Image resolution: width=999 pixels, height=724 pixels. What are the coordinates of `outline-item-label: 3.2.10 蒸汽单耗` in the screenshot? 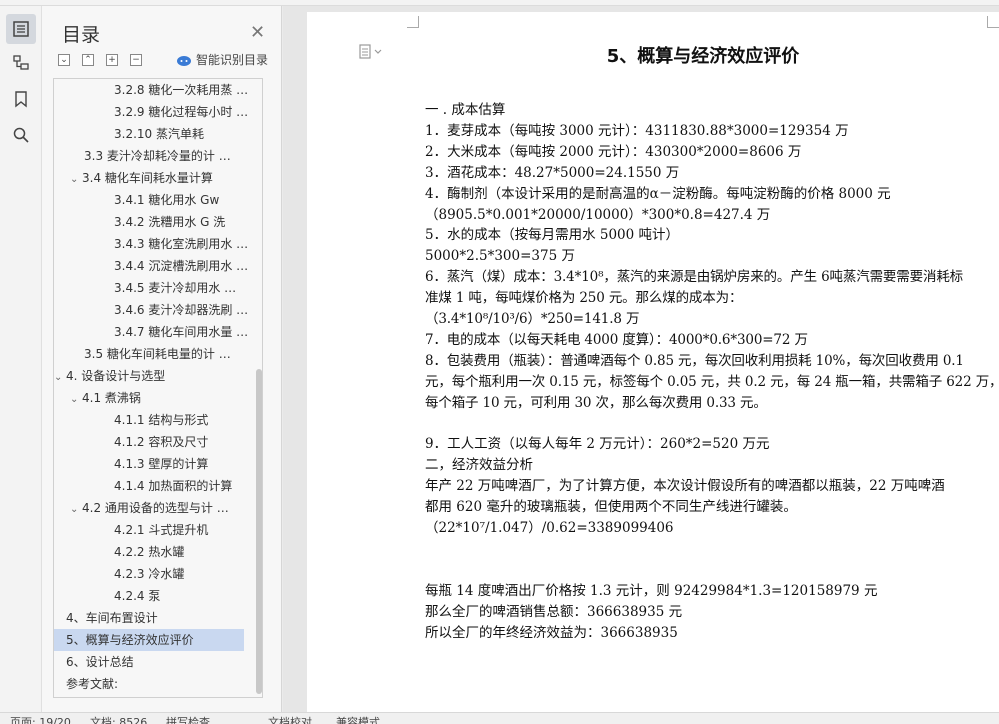 It's located at (159, 134).